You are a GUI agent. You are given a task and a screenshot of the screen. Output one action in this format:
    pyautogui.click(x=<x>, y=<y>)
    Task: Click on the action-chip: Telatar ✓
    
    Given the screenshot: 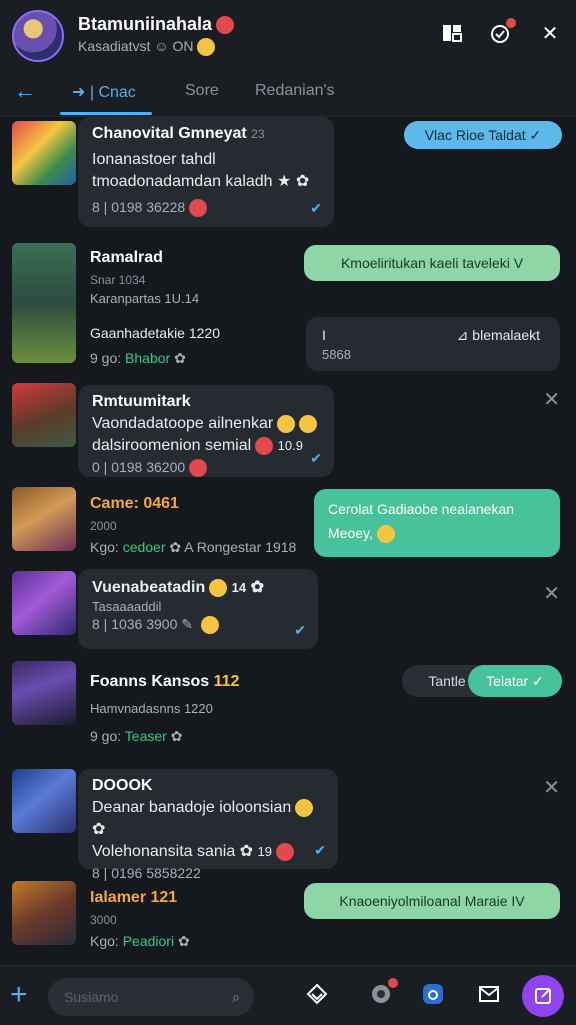 What is the action you would take?
    pyautogui.click(x=515, y=681)
    